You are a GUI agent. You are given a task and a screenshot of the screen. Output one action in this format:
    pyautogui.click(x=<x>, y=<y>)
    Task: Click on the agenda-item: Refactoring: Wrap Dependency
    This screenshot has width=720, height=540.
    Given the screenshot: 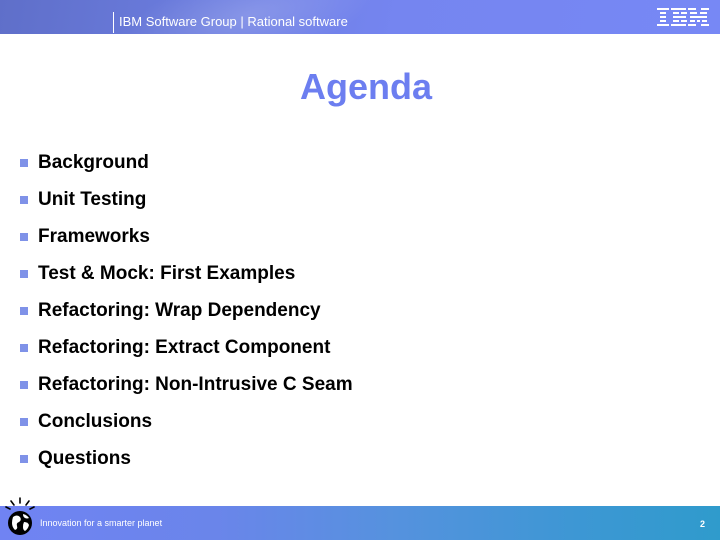 What is the action you would take?
    pyautogui.click(x=186, y=310)
    